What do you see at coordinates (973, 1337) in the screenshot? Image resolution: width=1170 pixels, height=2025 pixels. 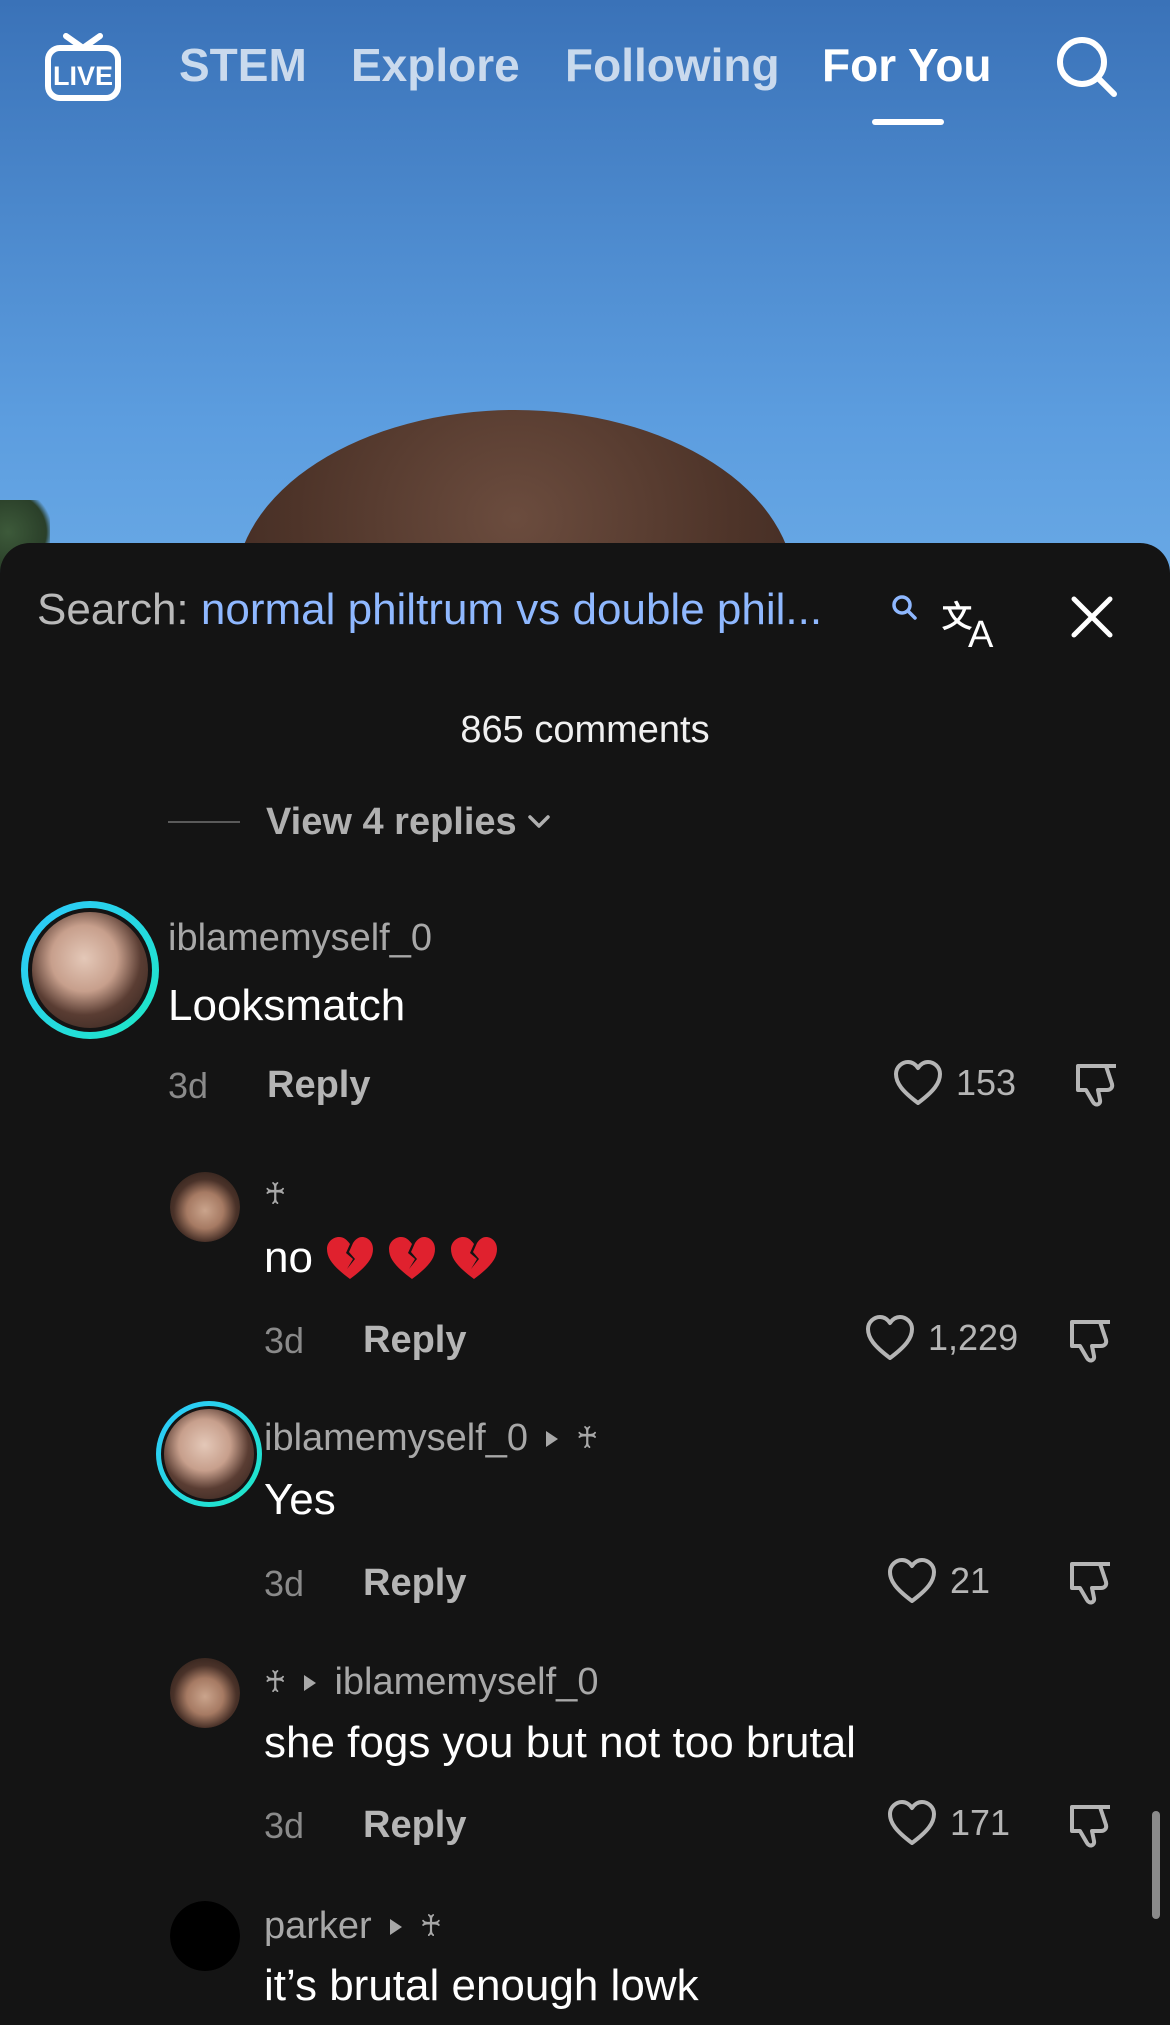 I see `like-count: 1,229` at bounding box center [973, 1337].